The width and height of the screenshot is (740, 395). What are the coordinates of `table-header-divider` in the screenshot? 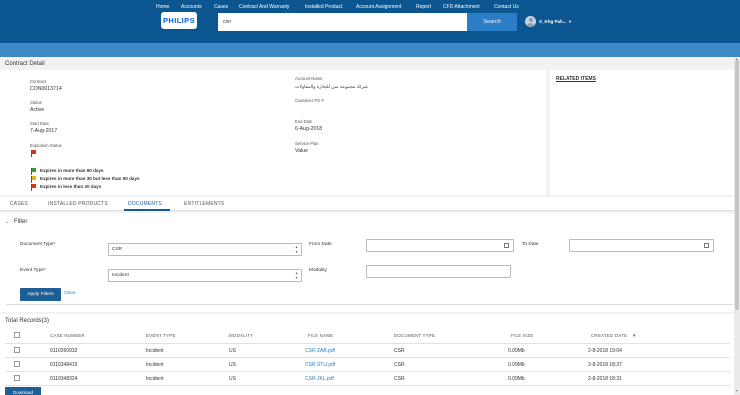 It's located at (367, 343).